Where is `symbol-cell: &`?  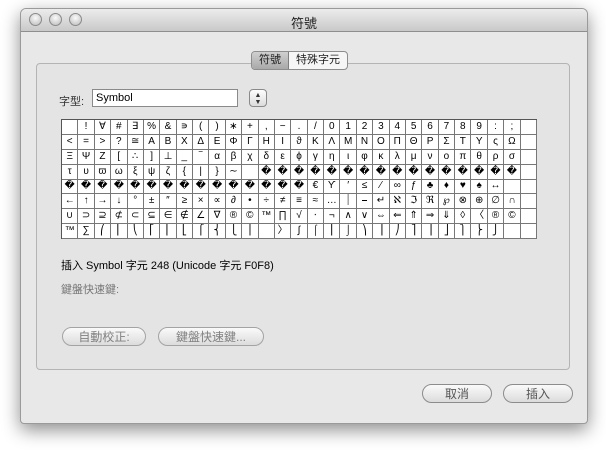 symbol-cell: & is located at coordinates (168, 127).